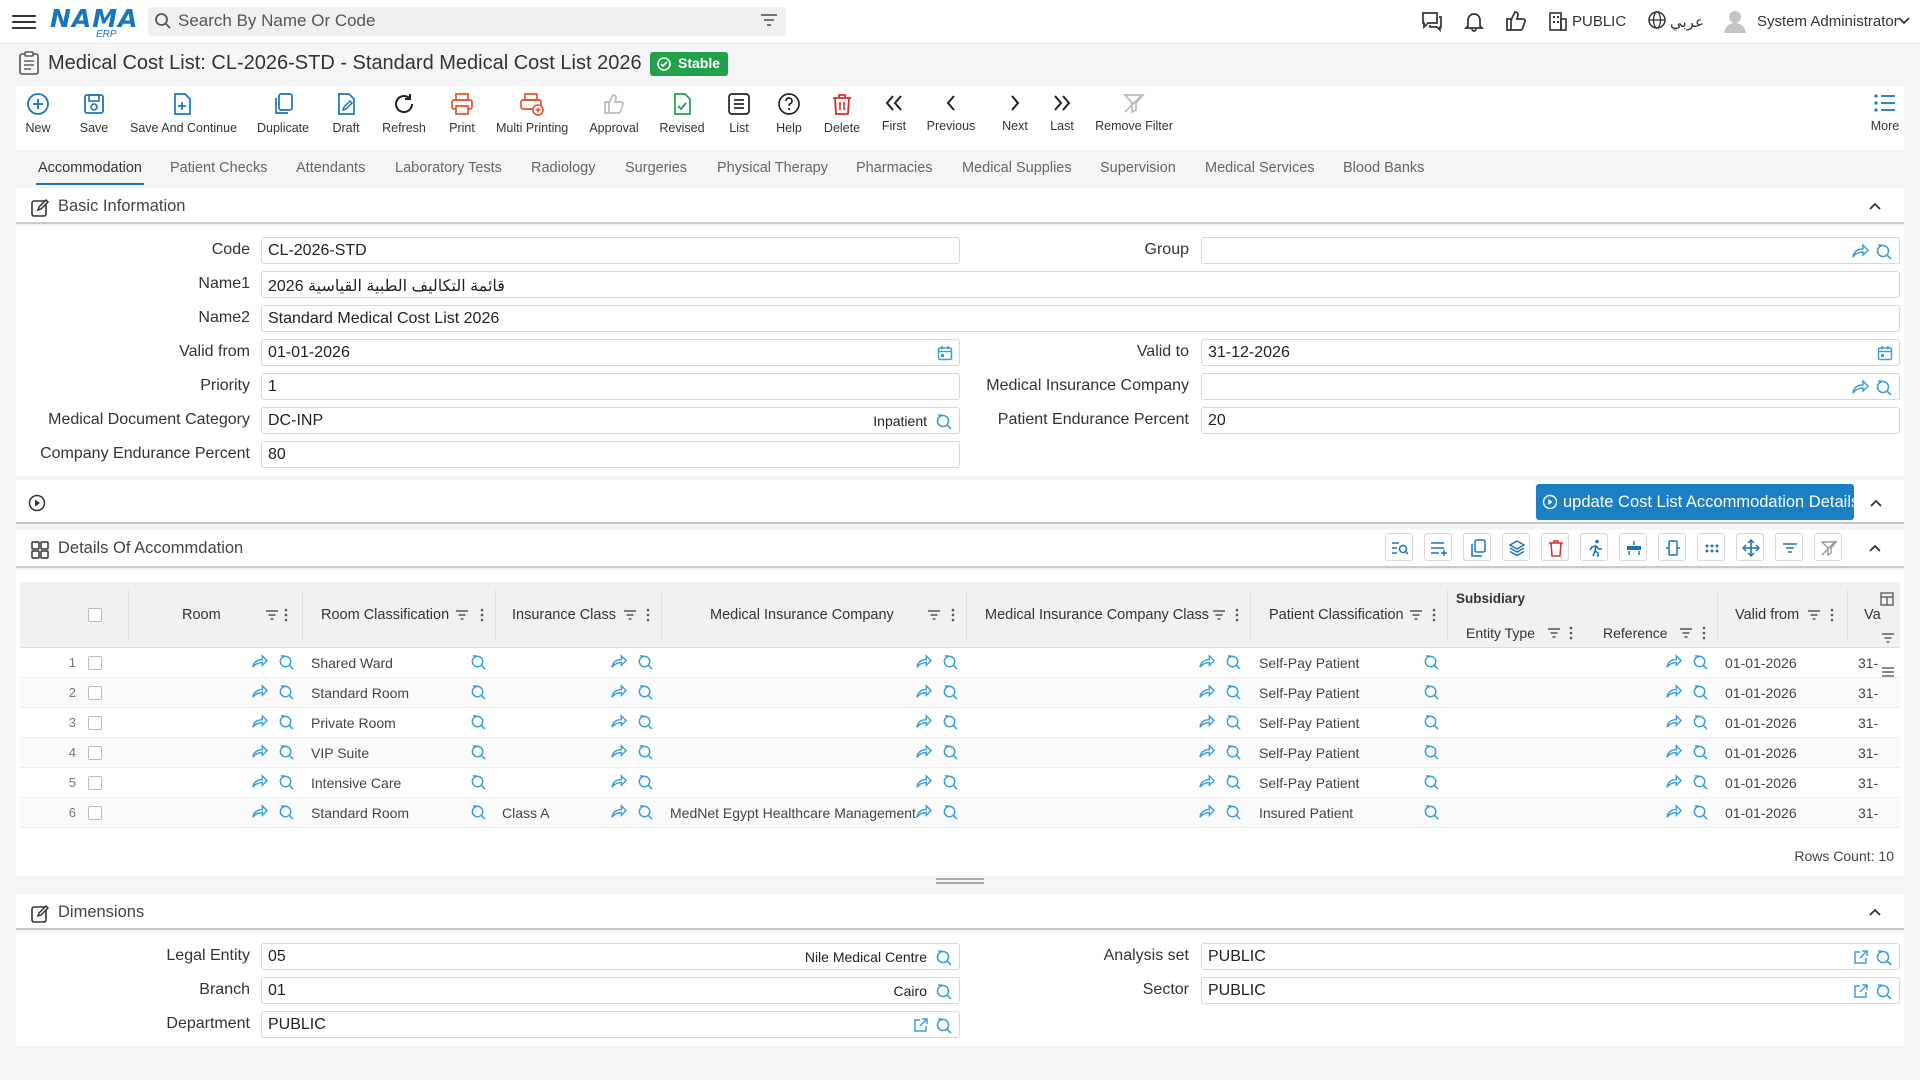 This screenshot has width=1920, height=1080. What do you see at coordinates (1767, 615) in the screenshot?
I see `column-header-valid-from: Valid from` at bounding box center [1767, 615].